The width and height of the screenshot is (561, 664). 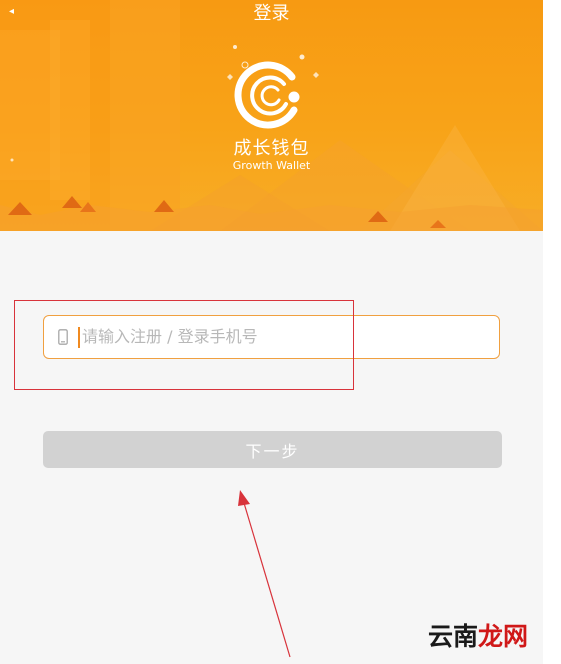 What do you see at coordinates (271, 165) in the screenshot?
I see `brand-subtitle: Growth Wallet` at bounding box center [271, 165].